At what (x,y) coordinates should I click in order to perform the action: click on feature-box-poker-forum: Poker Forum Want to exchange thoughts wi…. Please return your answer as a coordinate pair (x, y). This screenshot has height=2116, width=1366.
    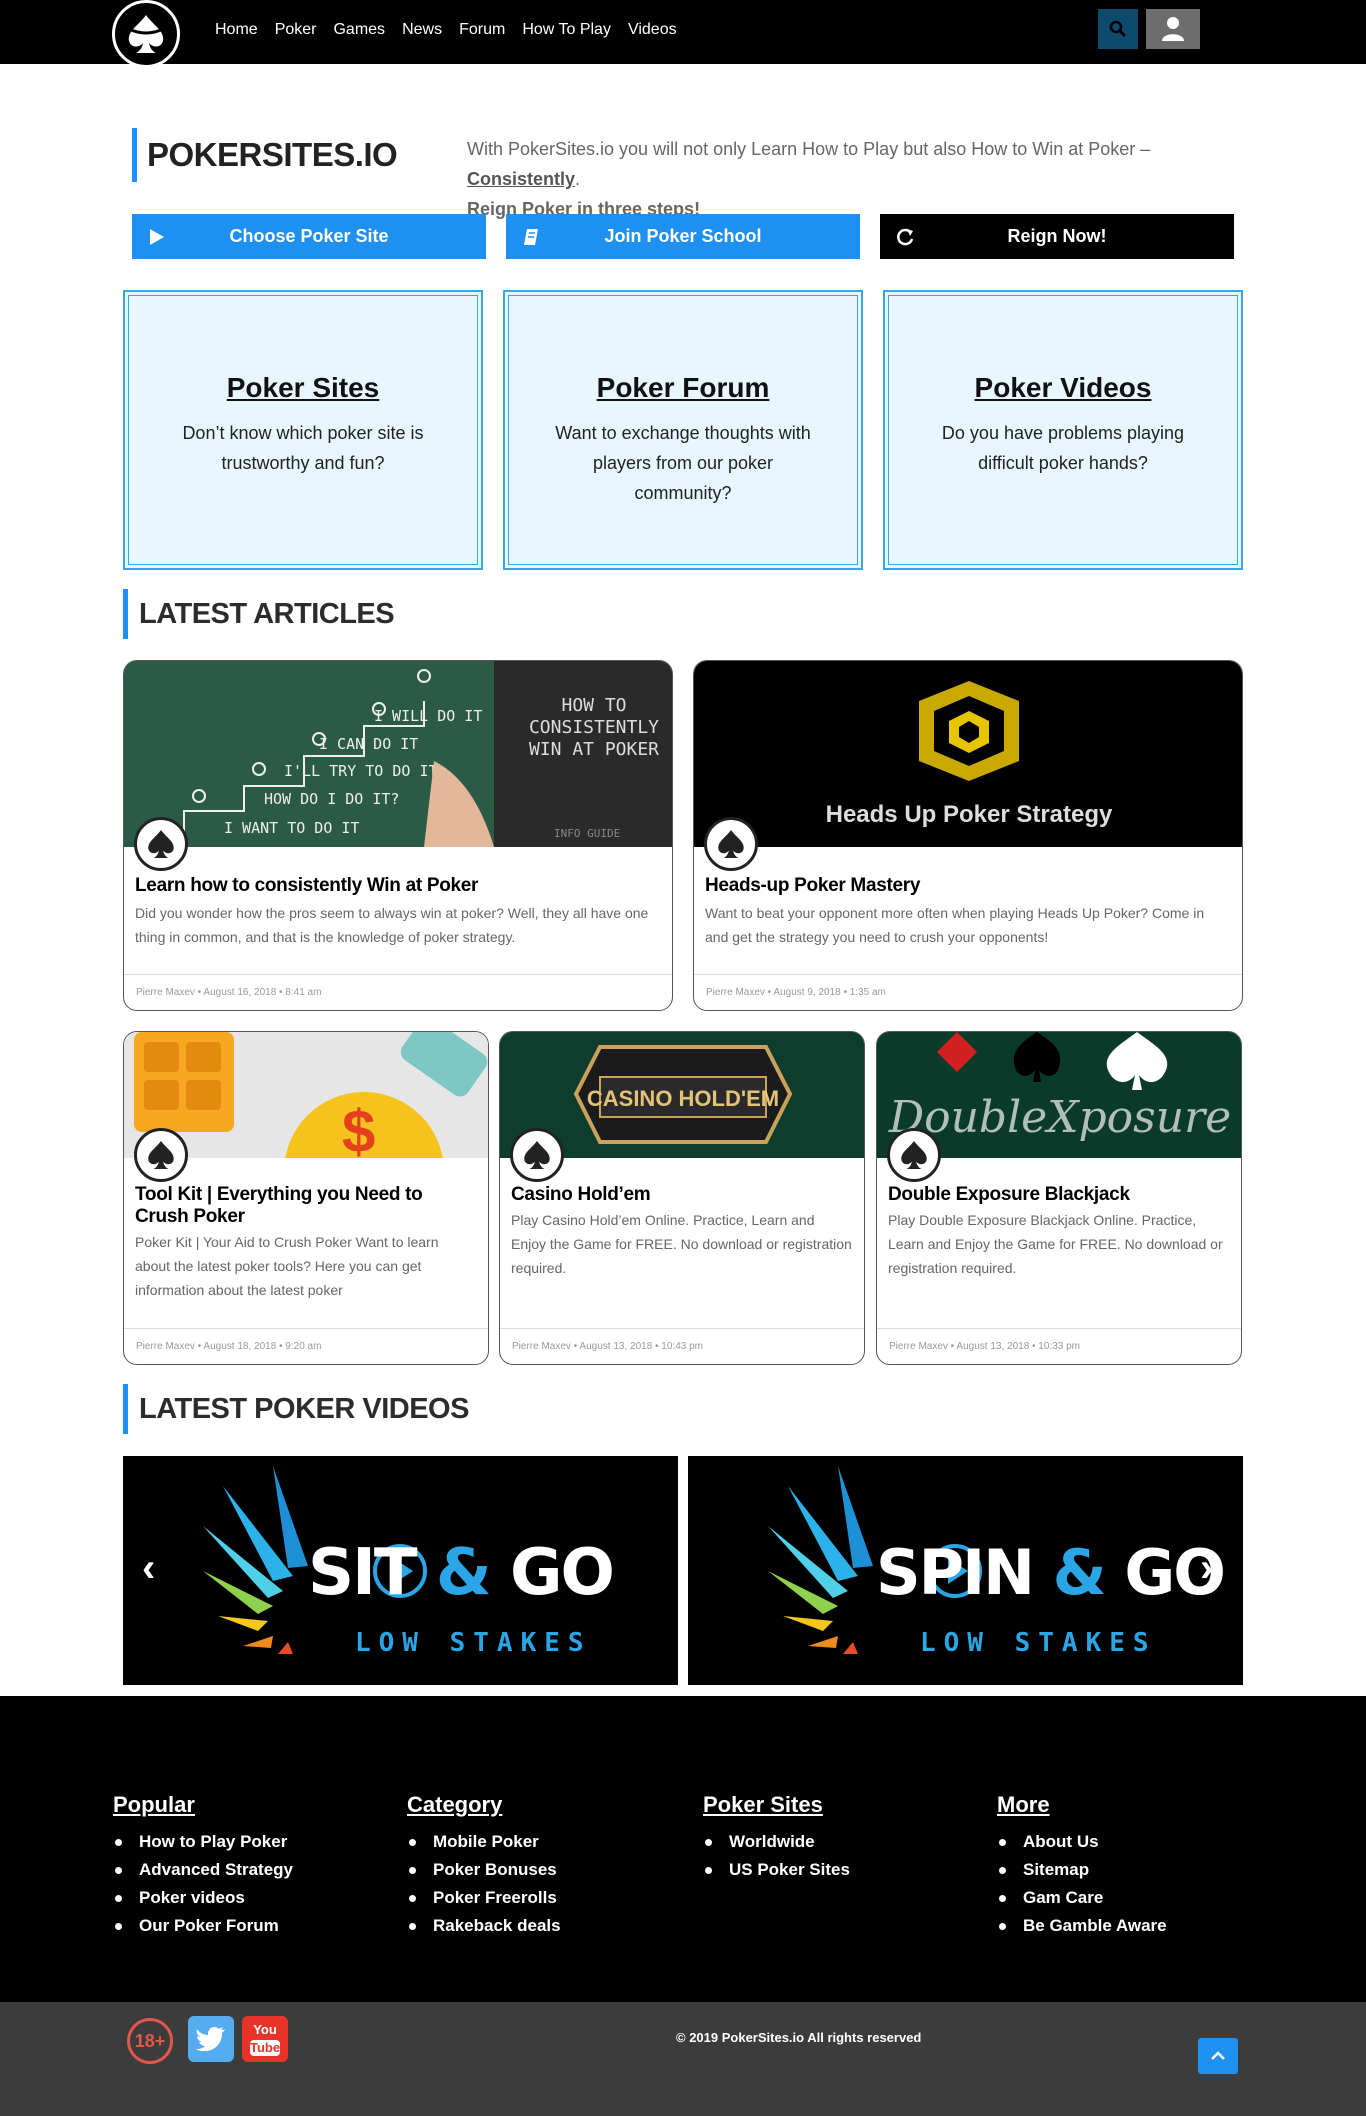
    Looking at the image, I should click on (683, 430).